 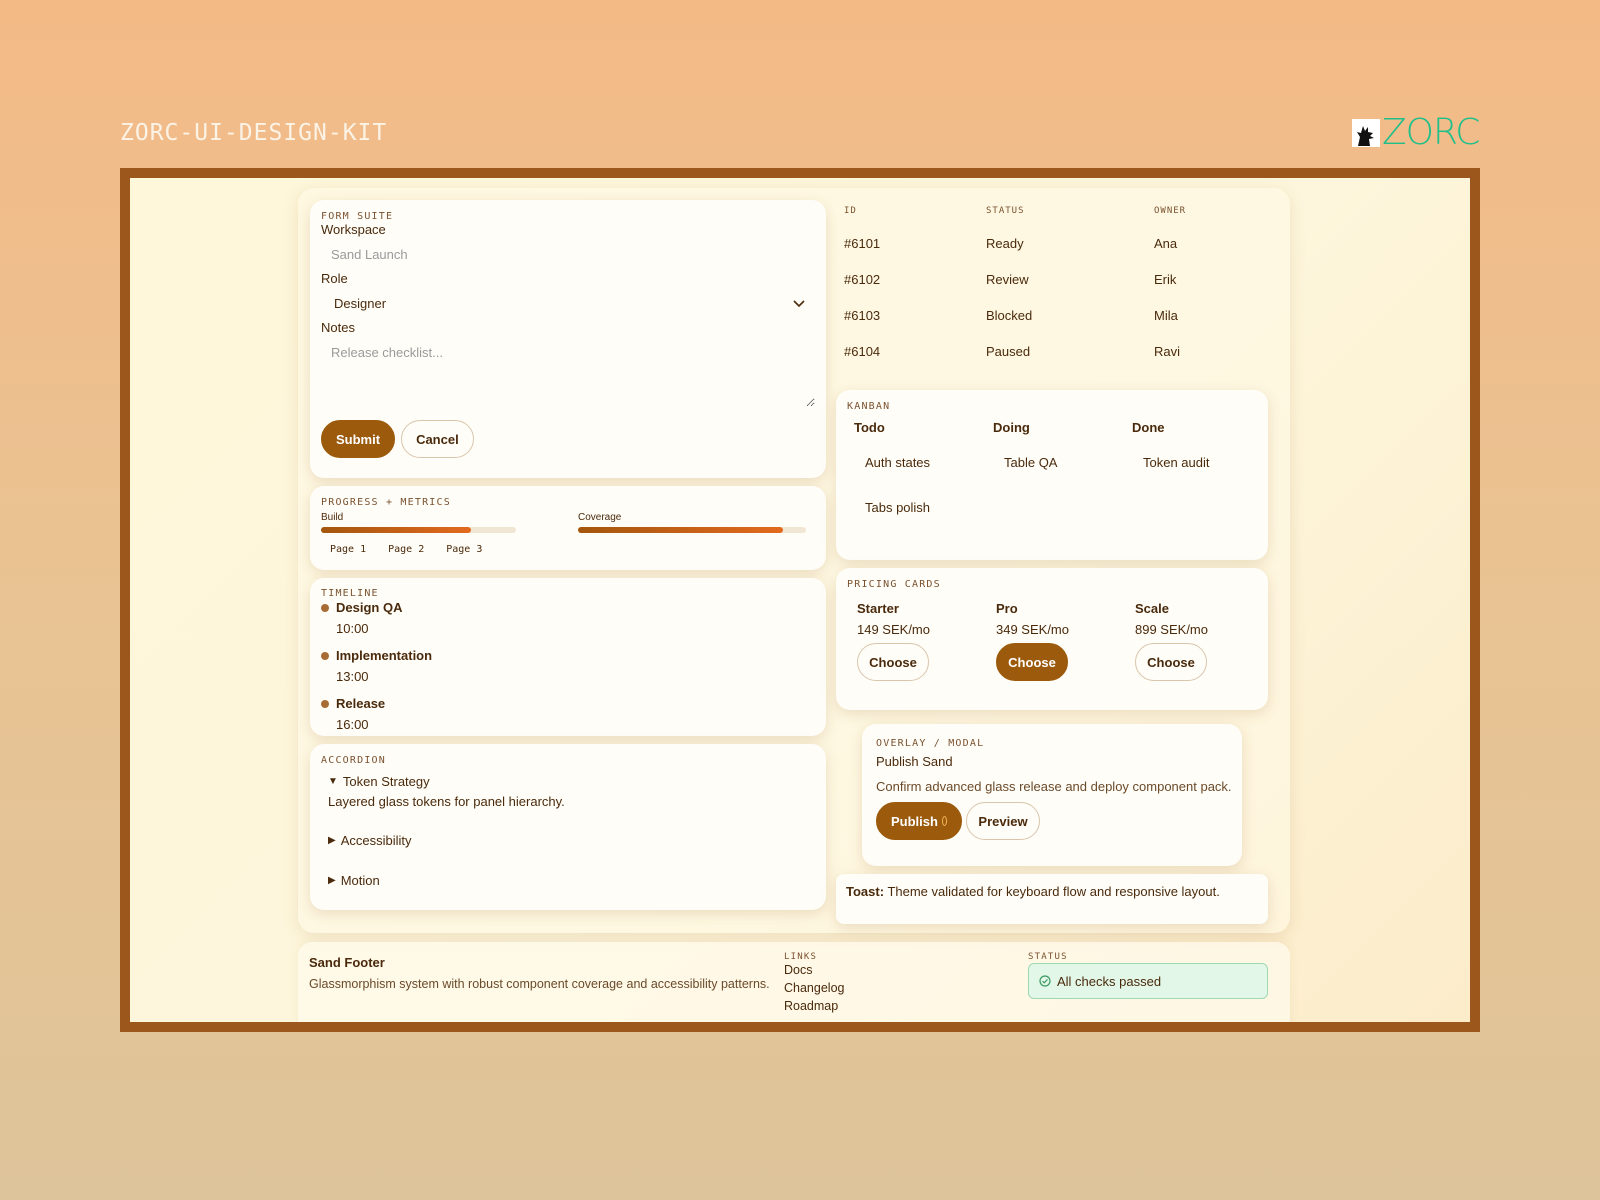 What do you see at coordinates (568, 303) in the screenshot?
I see `role-select: Designer` at bounding box center [568, 303].